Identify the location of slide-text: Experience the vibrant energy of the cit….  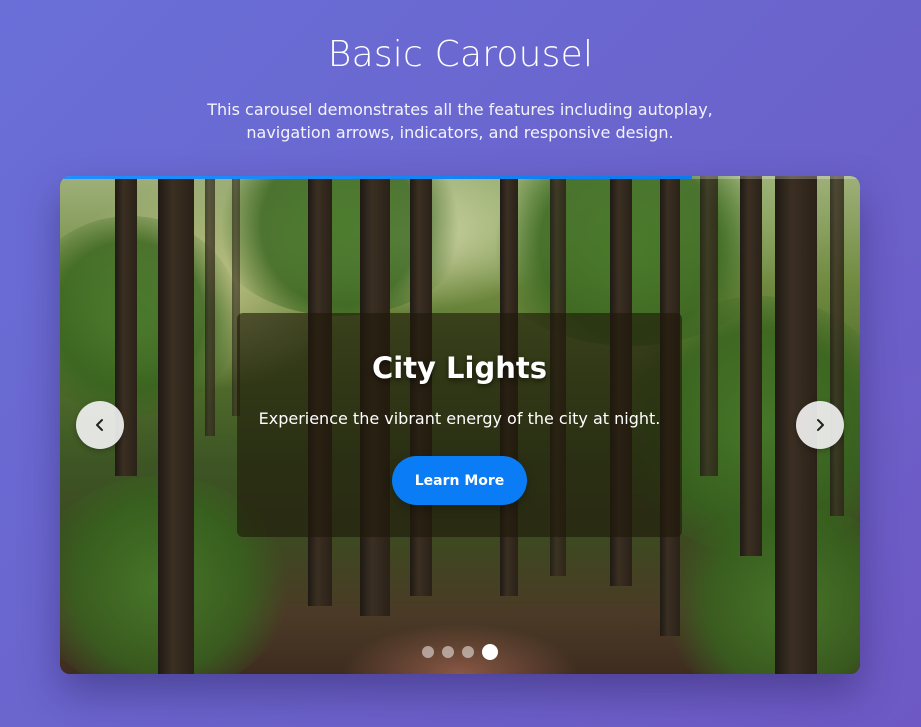
(459, 418).